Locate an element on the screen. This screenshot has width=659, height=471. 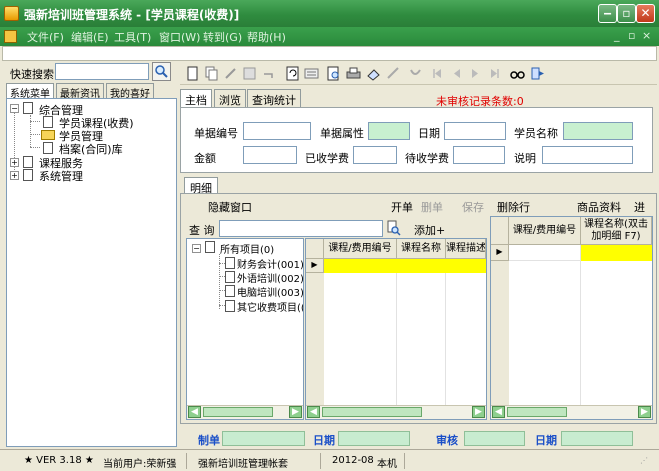
course-grid: 课程/费用编号 课程名称 课程描述 ▶ ◀ ▶ is located at coordinates (396, 329).